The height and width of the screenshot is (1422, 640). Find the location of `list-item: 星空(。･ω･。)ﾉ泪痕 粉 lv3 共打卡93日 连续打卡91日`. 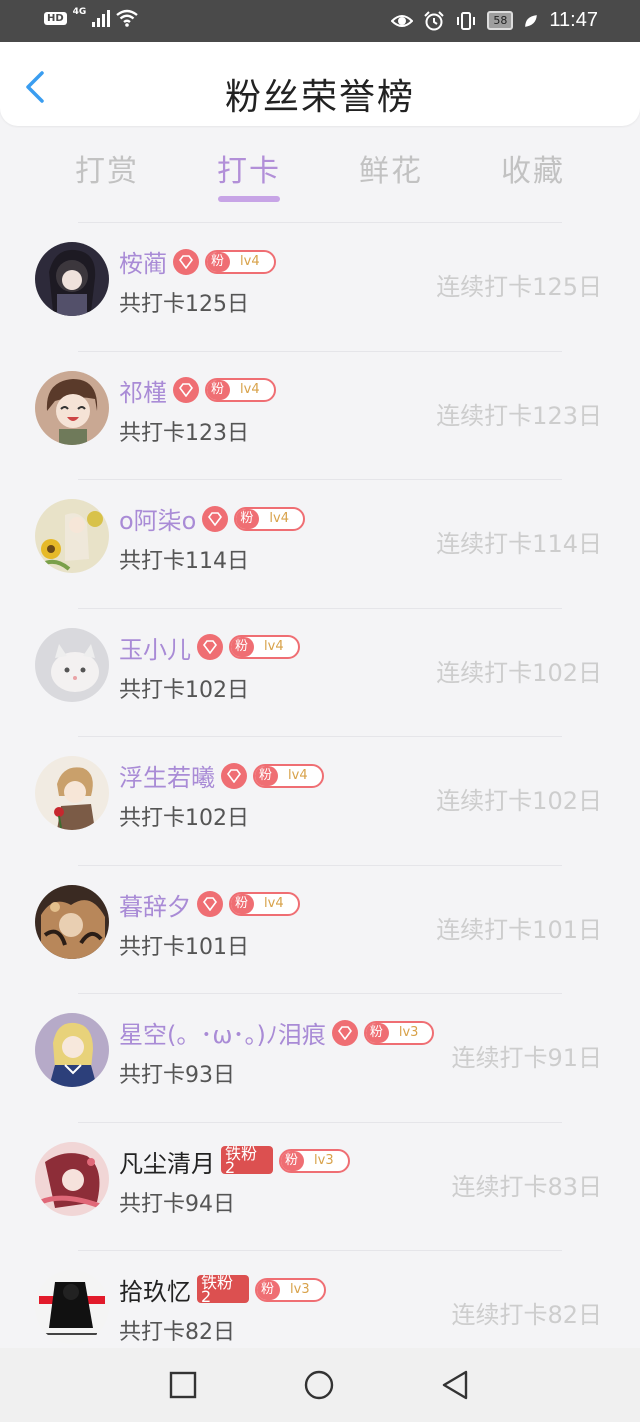

list-item: 星空(。･ω･。)ﾉ泪痕 粉 lv3 共打卡93日 连续打卡91日 is located at coordinates (320, 1057).